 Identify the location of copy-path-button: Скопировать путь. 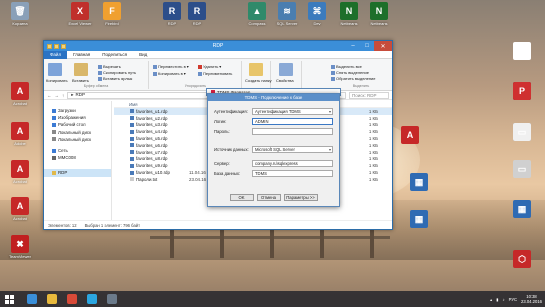
(117, 72).